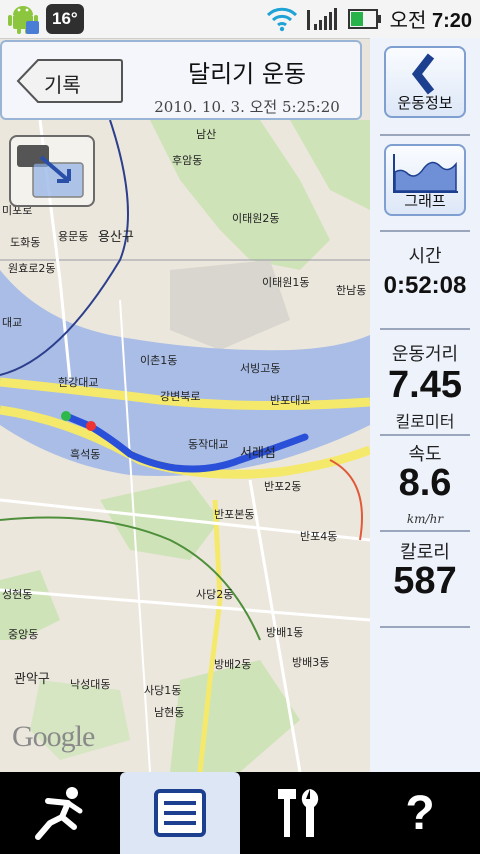  I want to click on map-label: 방배3동, so click(311, 662).